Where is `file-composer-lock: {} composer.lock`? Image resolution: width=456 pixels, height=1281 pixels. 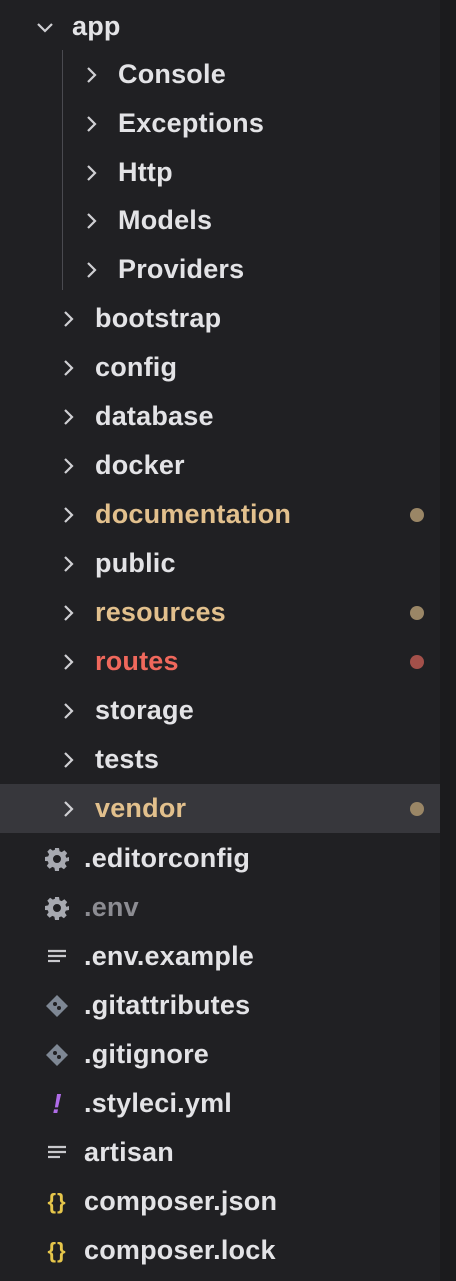
file-composer-lock: {} composer.lock is located at coordinates (220, 1250).